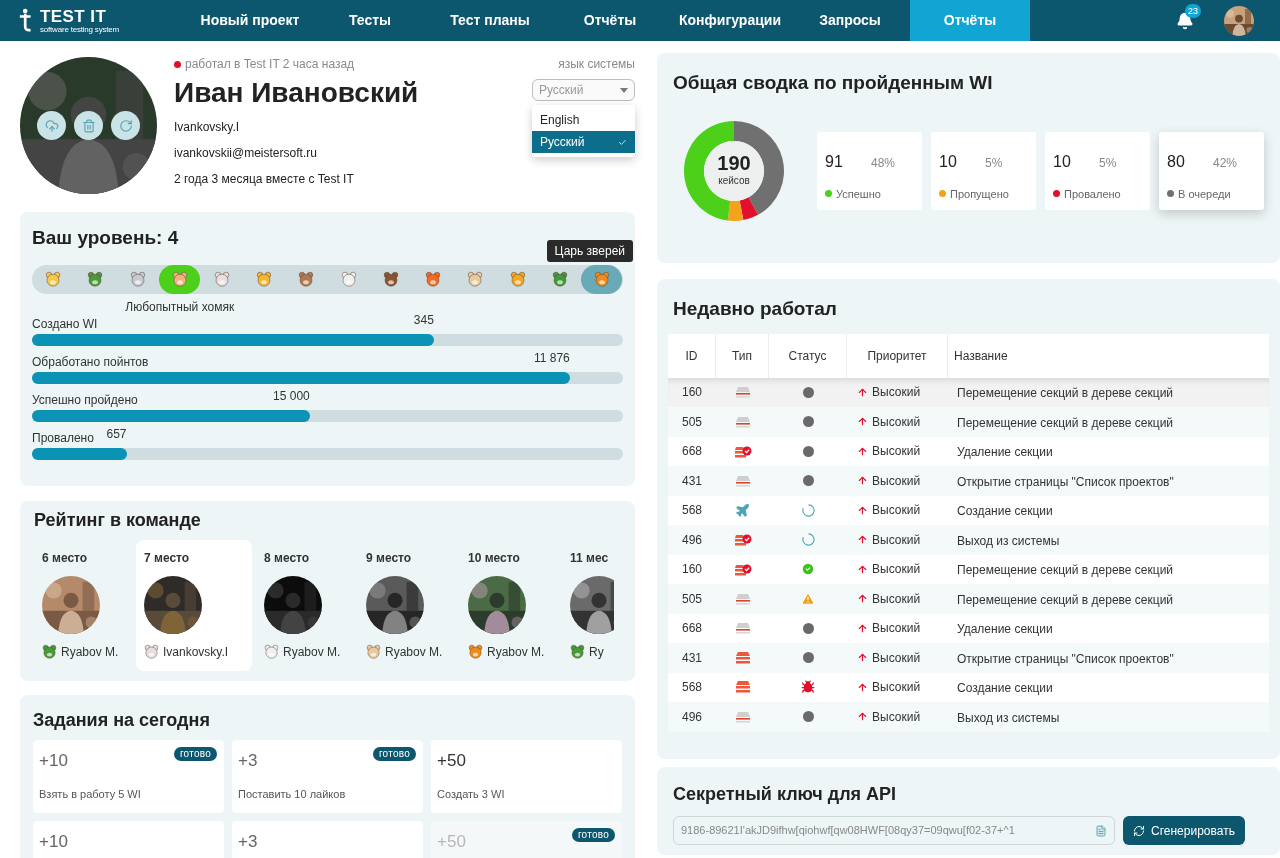  I want to click on card-title: Недавно работал, so click(755, 308).